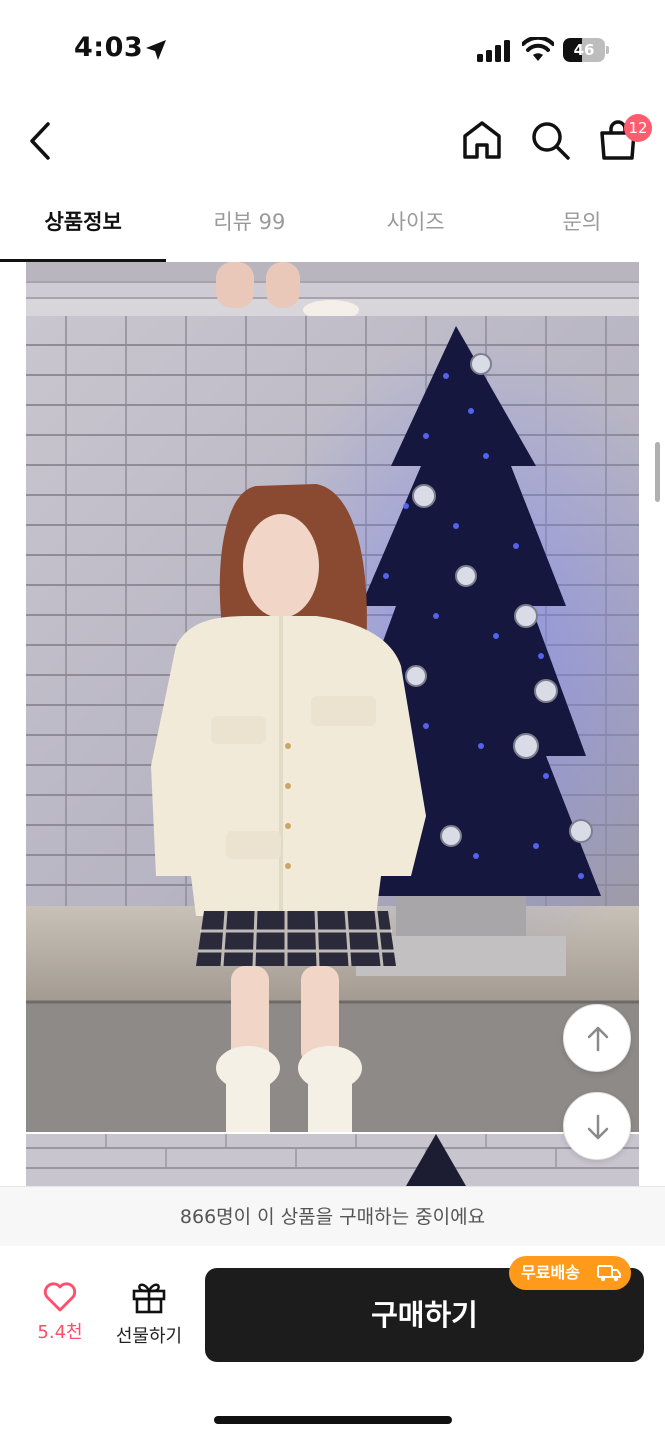 The width and height of the screenshot is (665, 1440). Describe the element at coordinates (638, 128) in the screenshot. I see `cart-count-badge: 12` at that location.